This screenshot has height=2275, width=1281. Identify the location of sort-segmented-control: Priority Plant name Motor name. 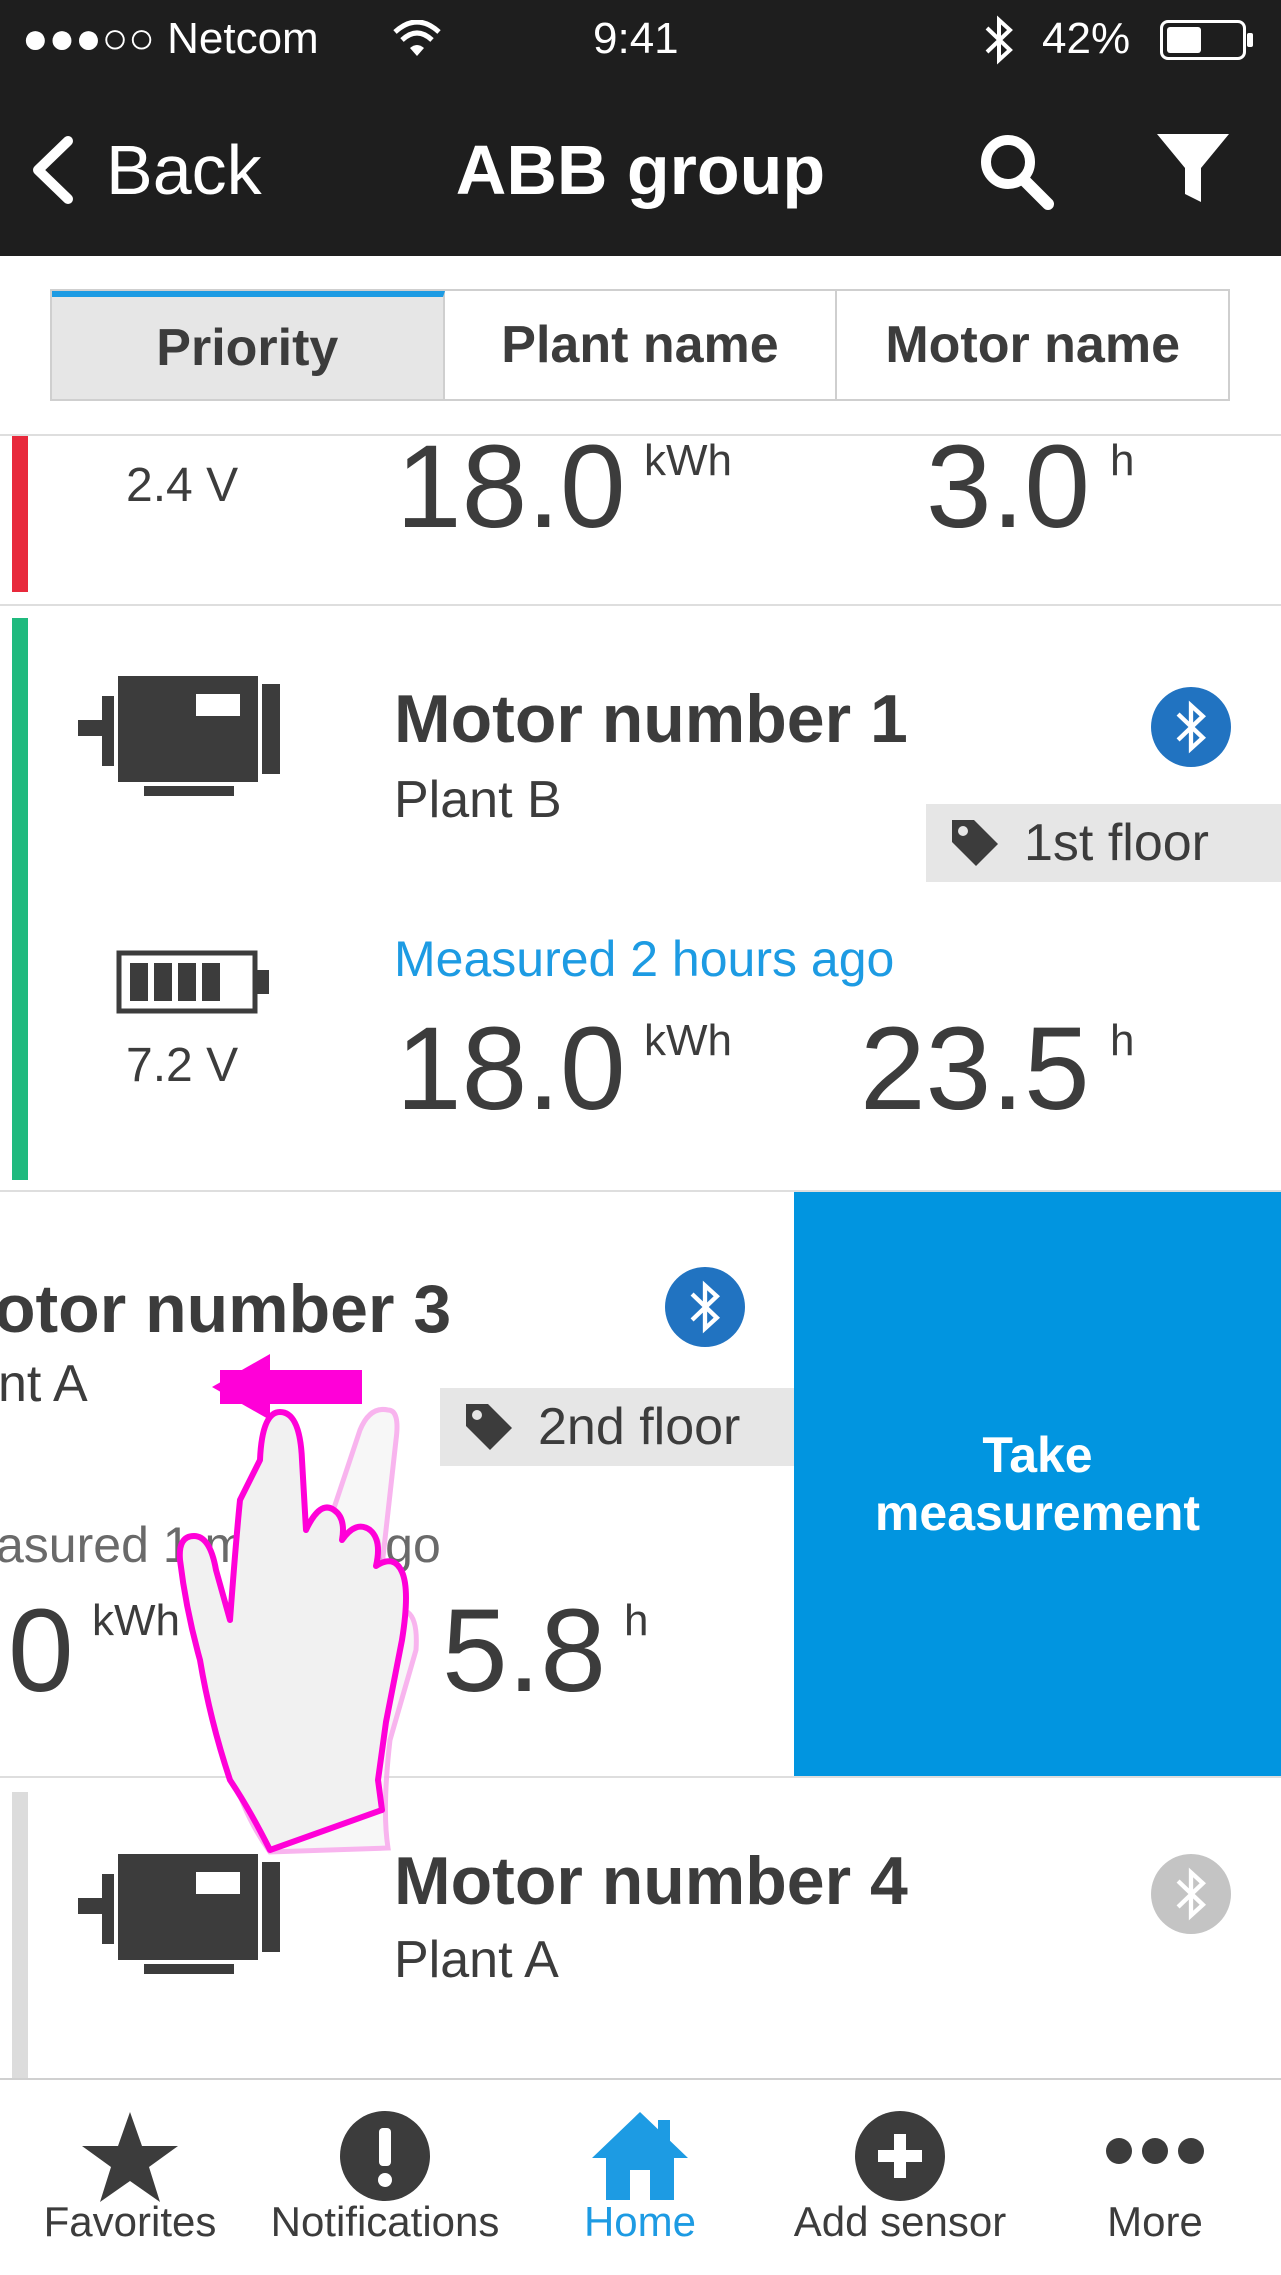
(640, 345).